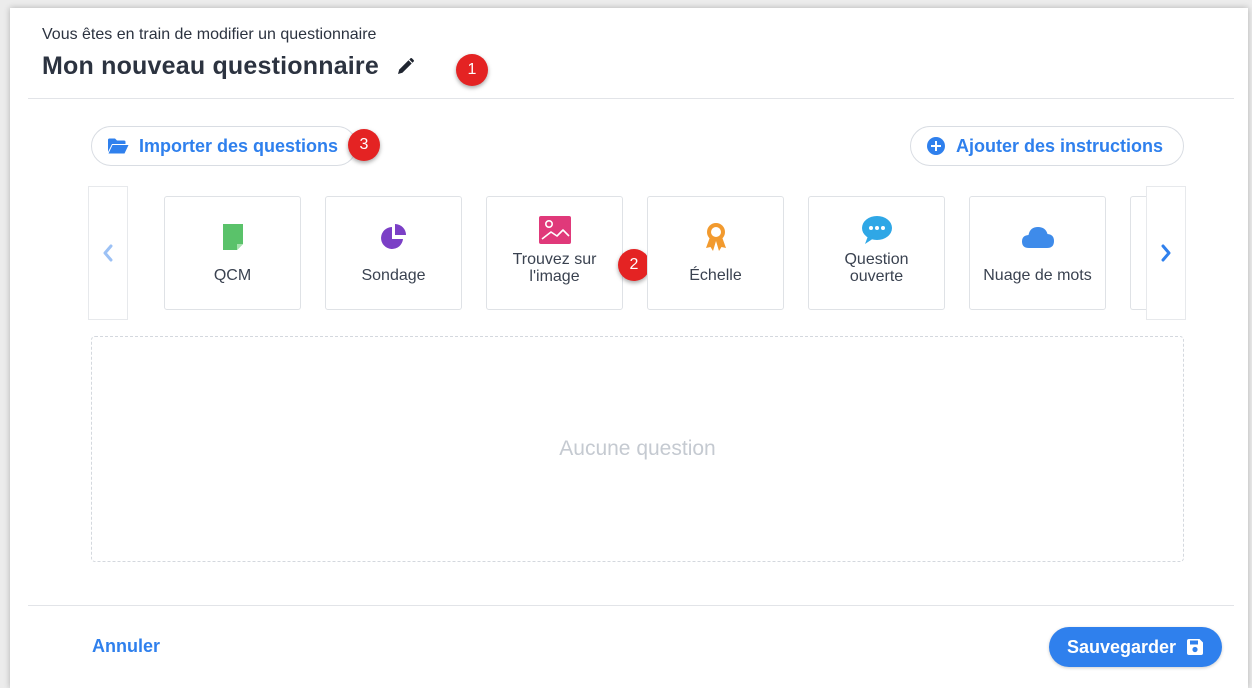 The height and width of the screenshot is (688, 1252). I want to click on question-type-question-ouverte: Question ouverte, so click(876, 253).